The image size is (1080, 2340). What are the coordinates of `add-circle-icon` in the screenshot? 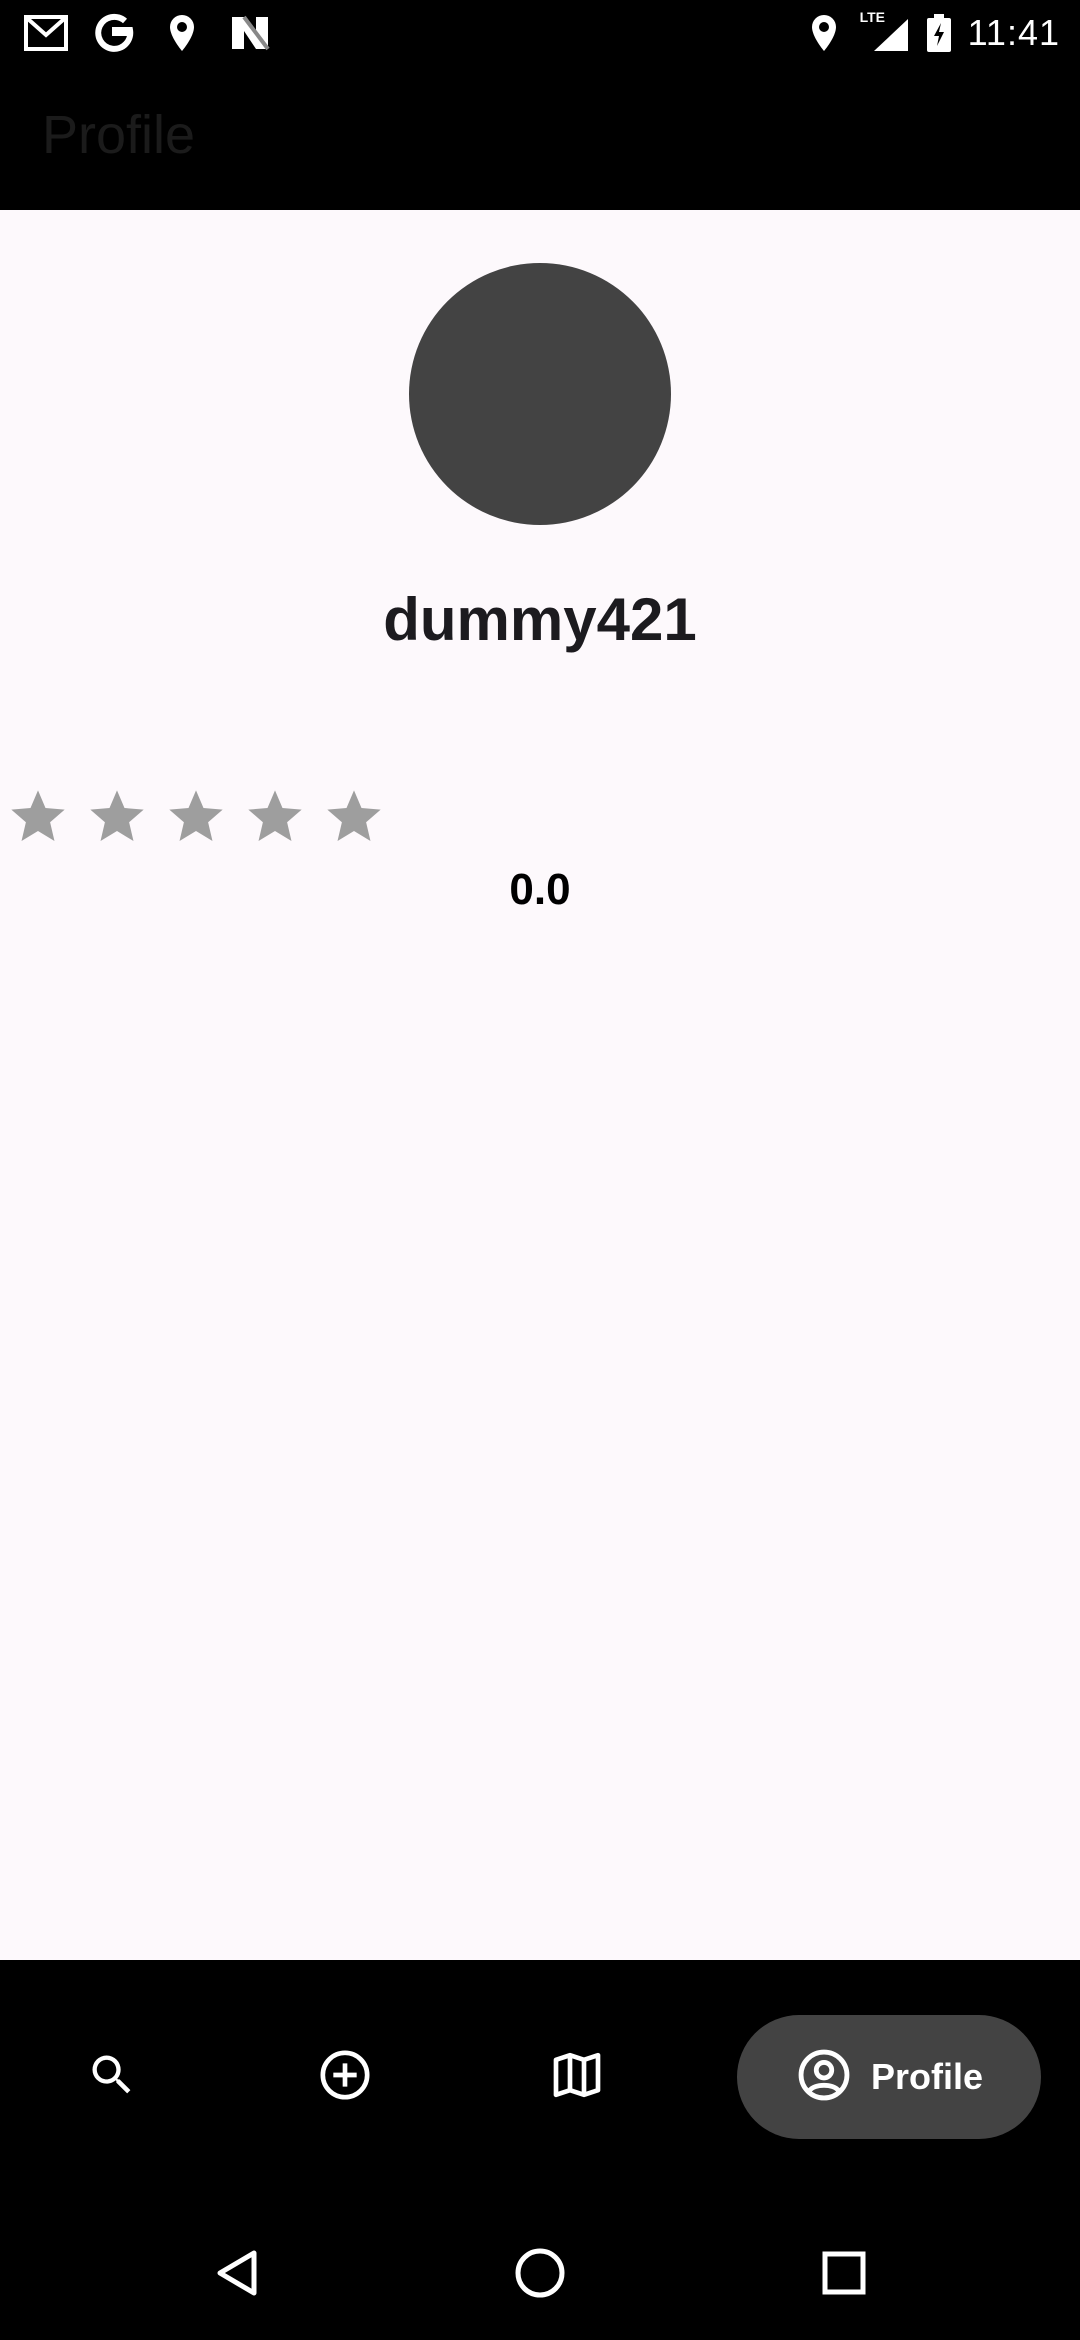 It's located at (345, 2077).